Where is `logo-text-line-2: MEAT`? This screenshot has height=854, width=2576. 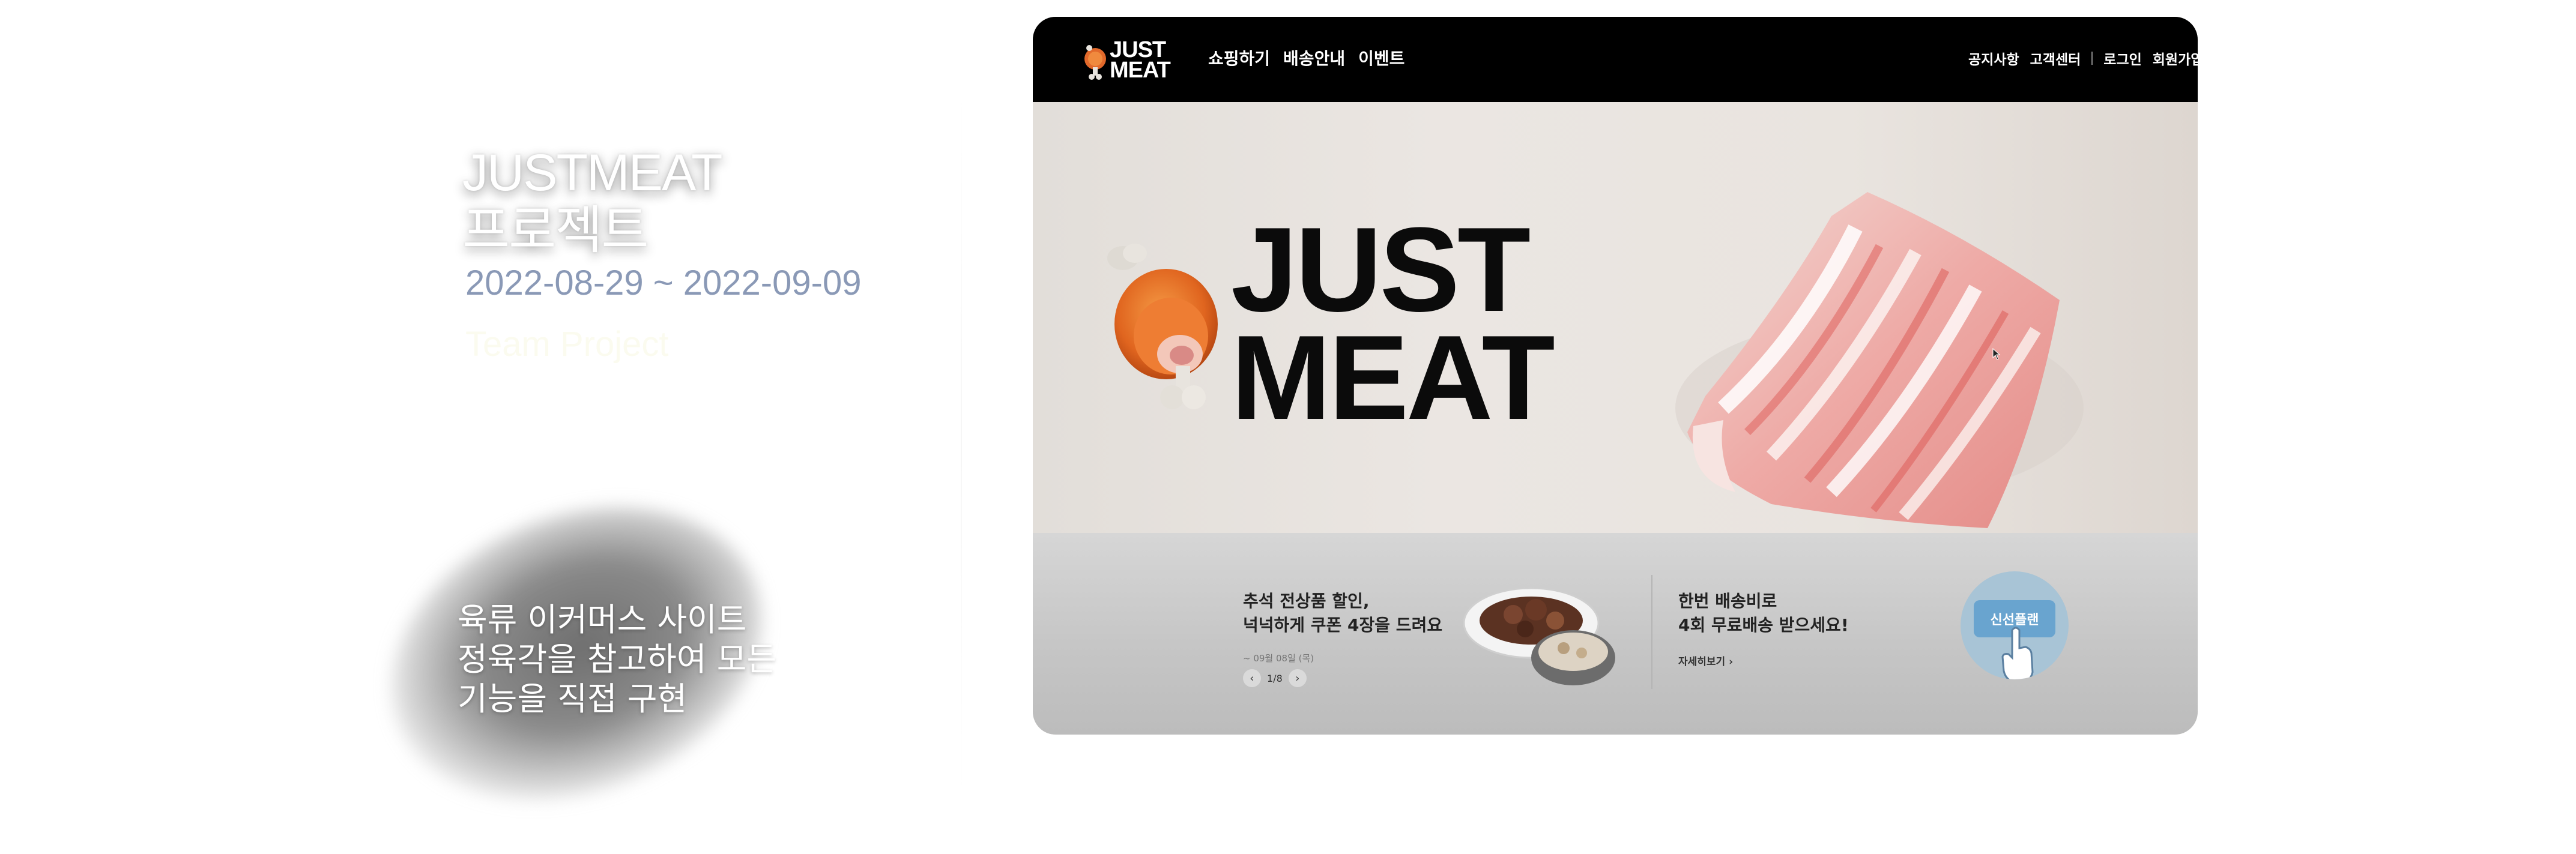 logo-text-line-2: MEAT is located at coordinates (1140, 70).